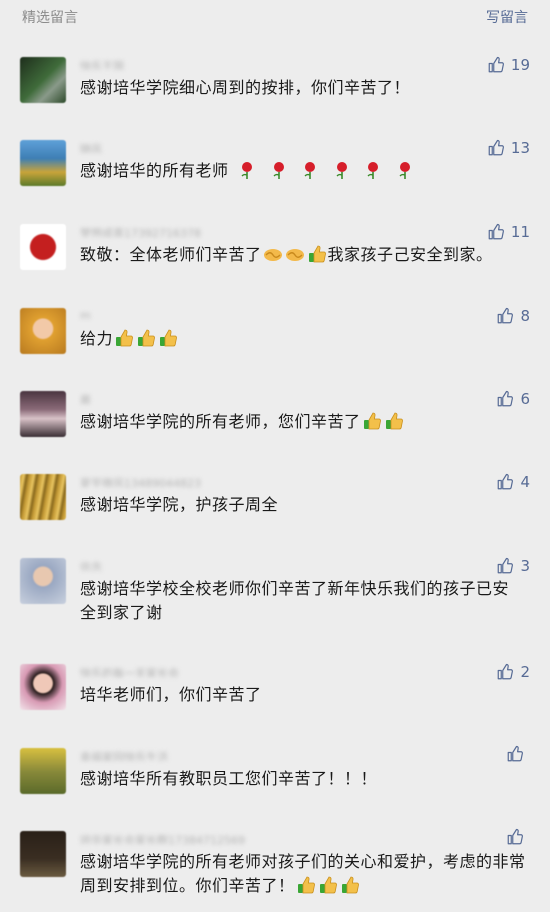 This screenshot has height=912, width=550. I want to click on comment-text: 致敬：全体老师们辛苦了 我家孩子己安全到家。, so click(305, 255).